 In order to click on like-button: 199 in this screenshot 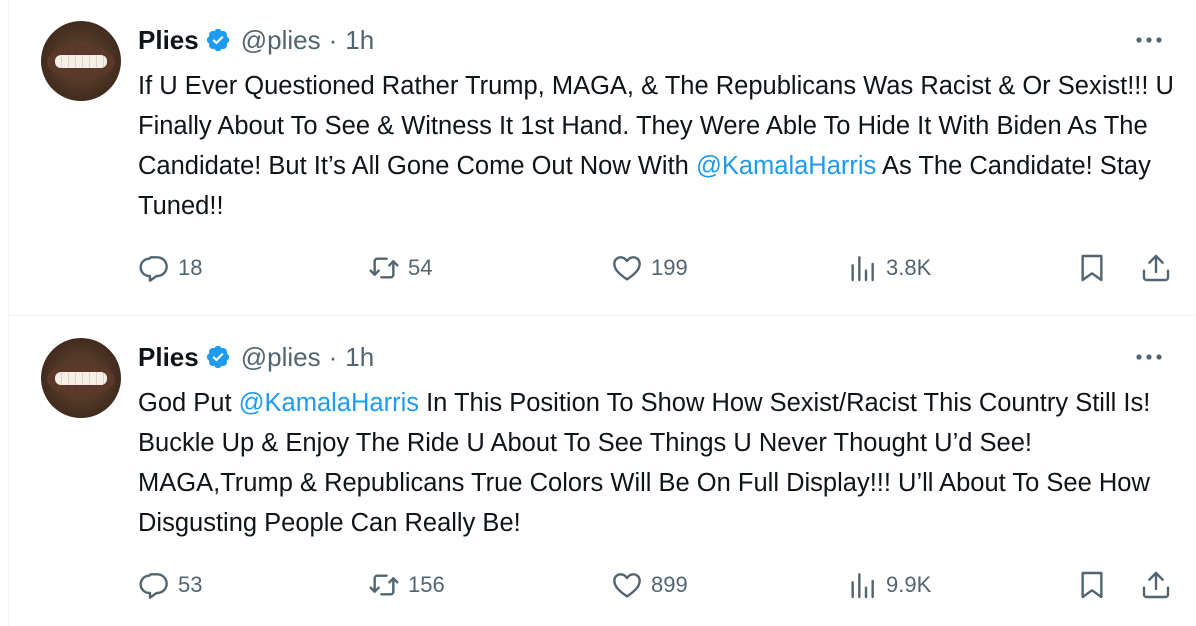, I will do `click(649, 268)`.